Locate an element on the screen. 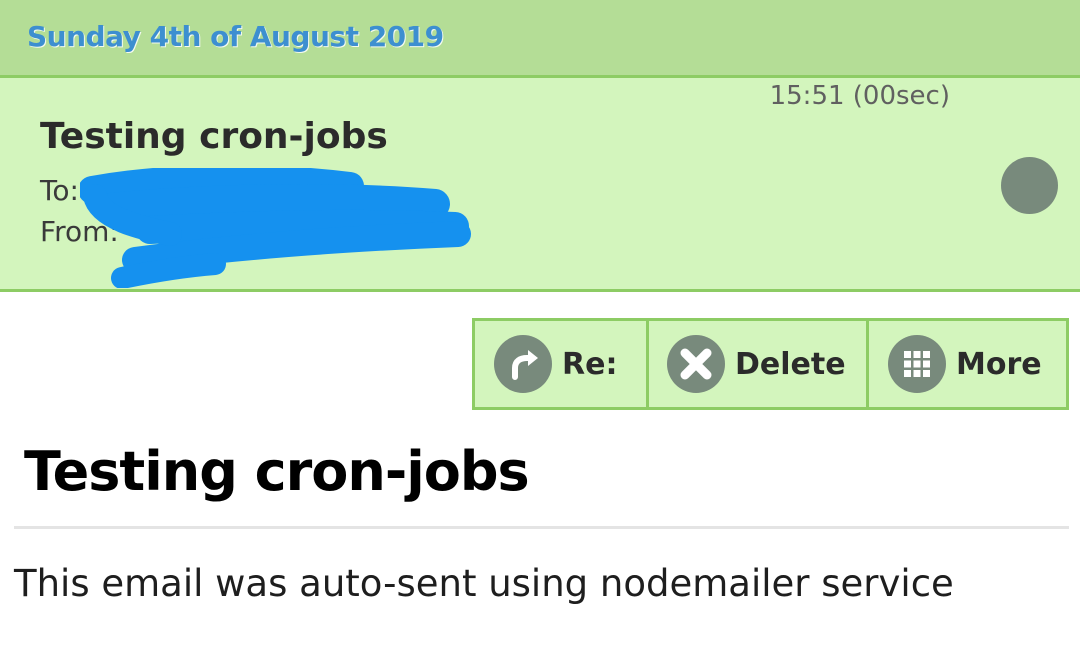  more-label: More is located at coordinates (999, 364).